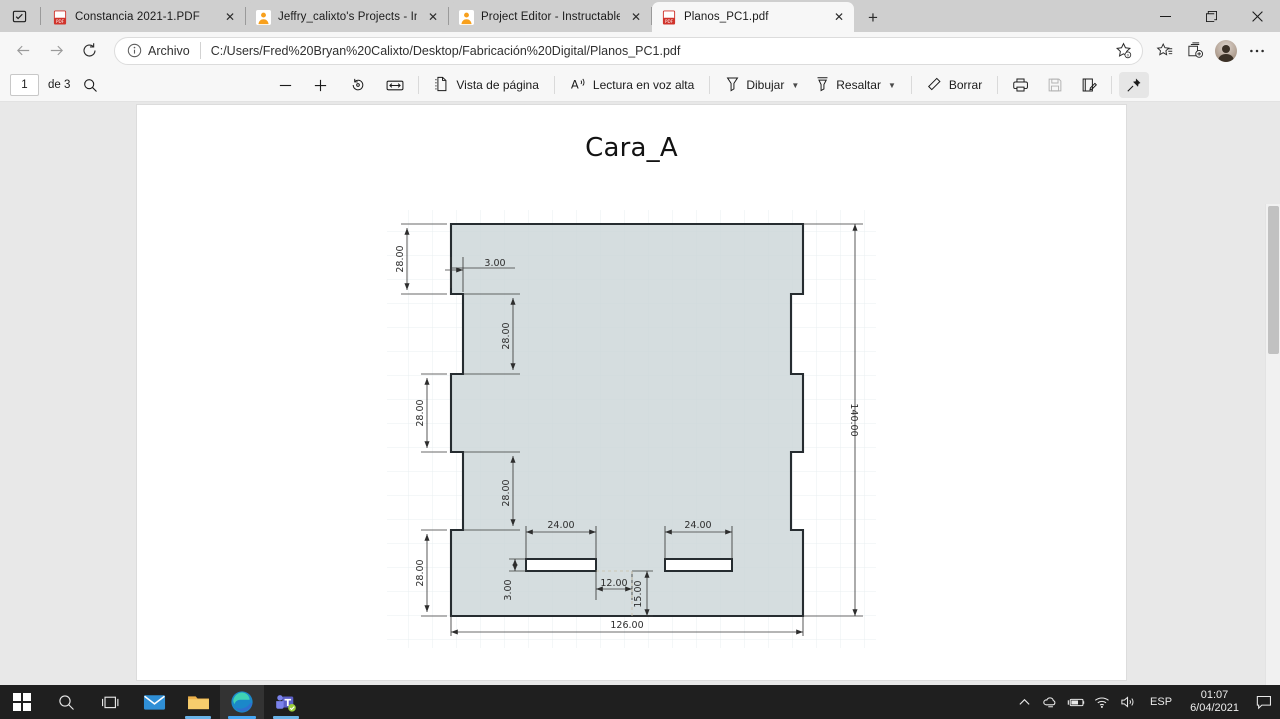 Image resolution: width=1280 pixels, height=719 pixels. I want to click on read-aloud-button: A Lectura en voz alta, so click(632, 85).